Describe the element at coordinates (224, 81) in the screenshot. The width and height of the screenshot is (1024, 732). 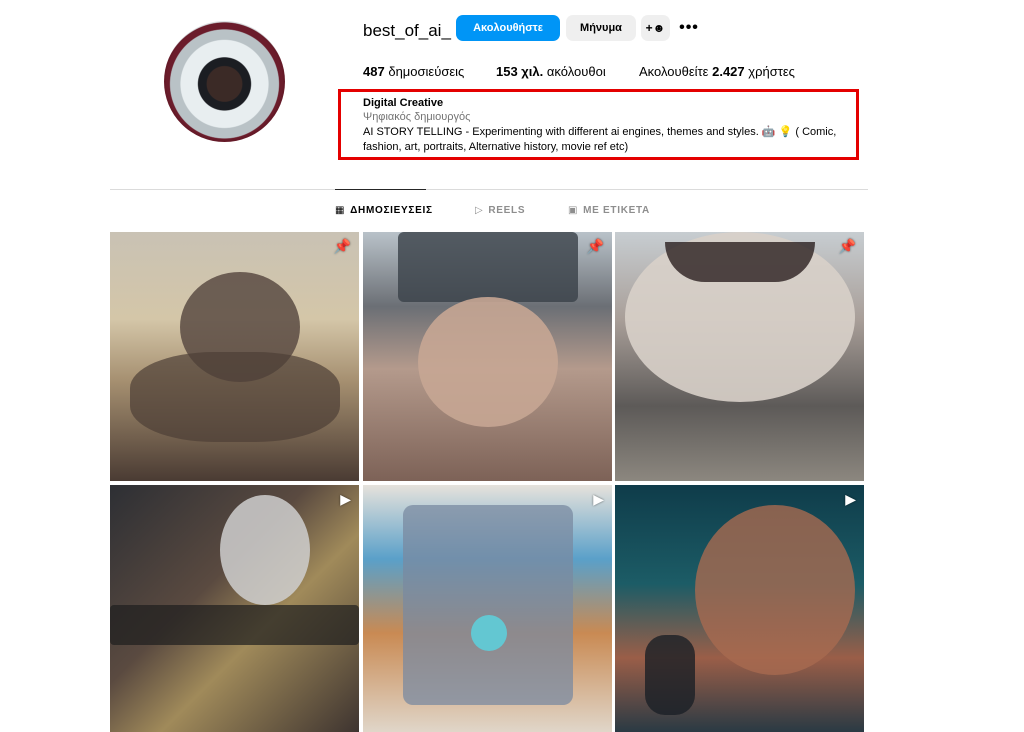
I see `avatar` at that location.